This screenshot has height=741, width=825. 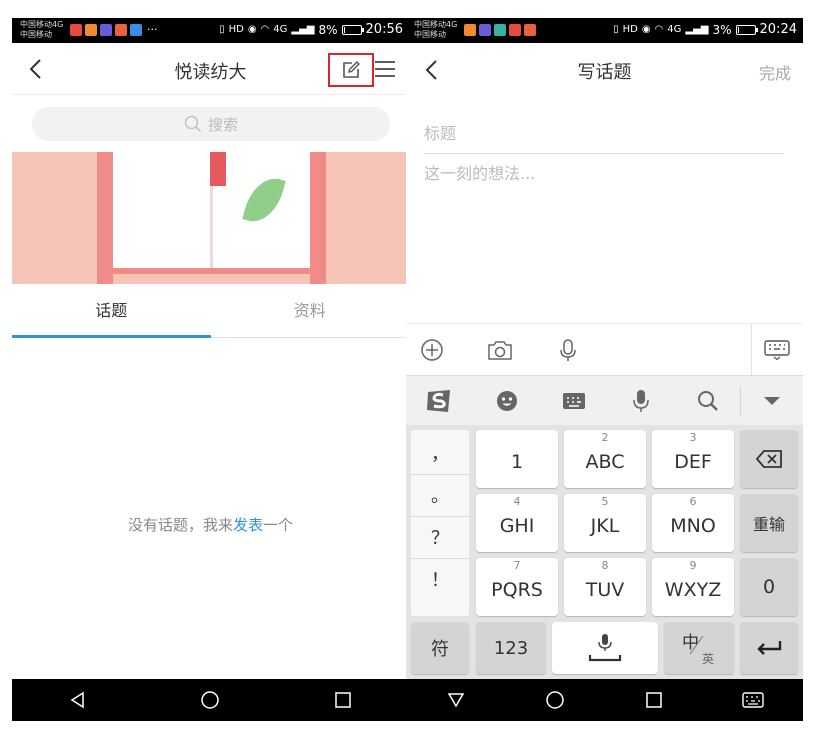 I want to click on ime-search-button, so click(x=708, y=401).